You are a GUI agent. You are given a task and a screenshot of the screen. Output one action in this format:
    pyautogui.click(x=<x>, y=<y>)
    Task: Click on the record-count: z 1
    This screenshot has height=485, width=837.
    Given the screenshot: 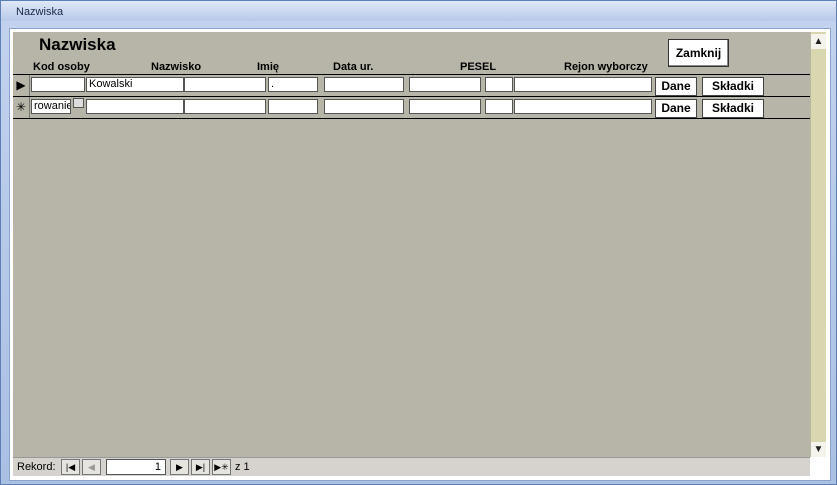 What is the action you would take?
    pyautogui.click(x=242, y=467)
    